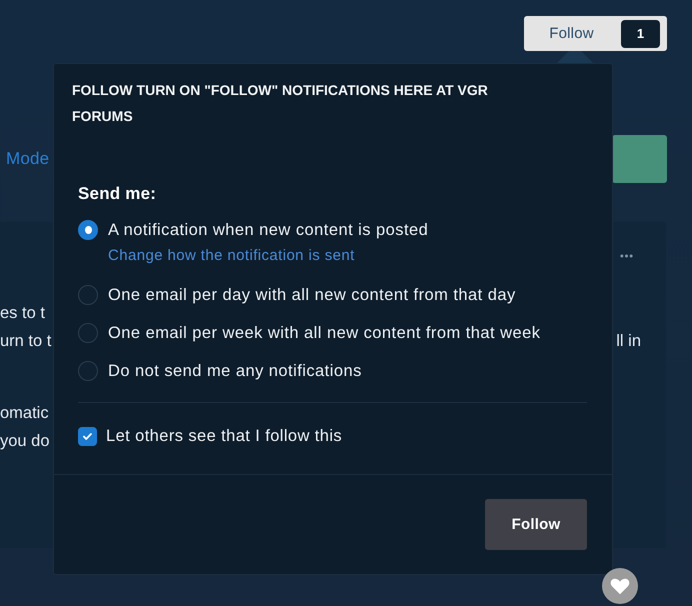 Image resolution: width=692 pixels, height=606 pixels. I want to click on follower-count: 1, so click(640, 34).